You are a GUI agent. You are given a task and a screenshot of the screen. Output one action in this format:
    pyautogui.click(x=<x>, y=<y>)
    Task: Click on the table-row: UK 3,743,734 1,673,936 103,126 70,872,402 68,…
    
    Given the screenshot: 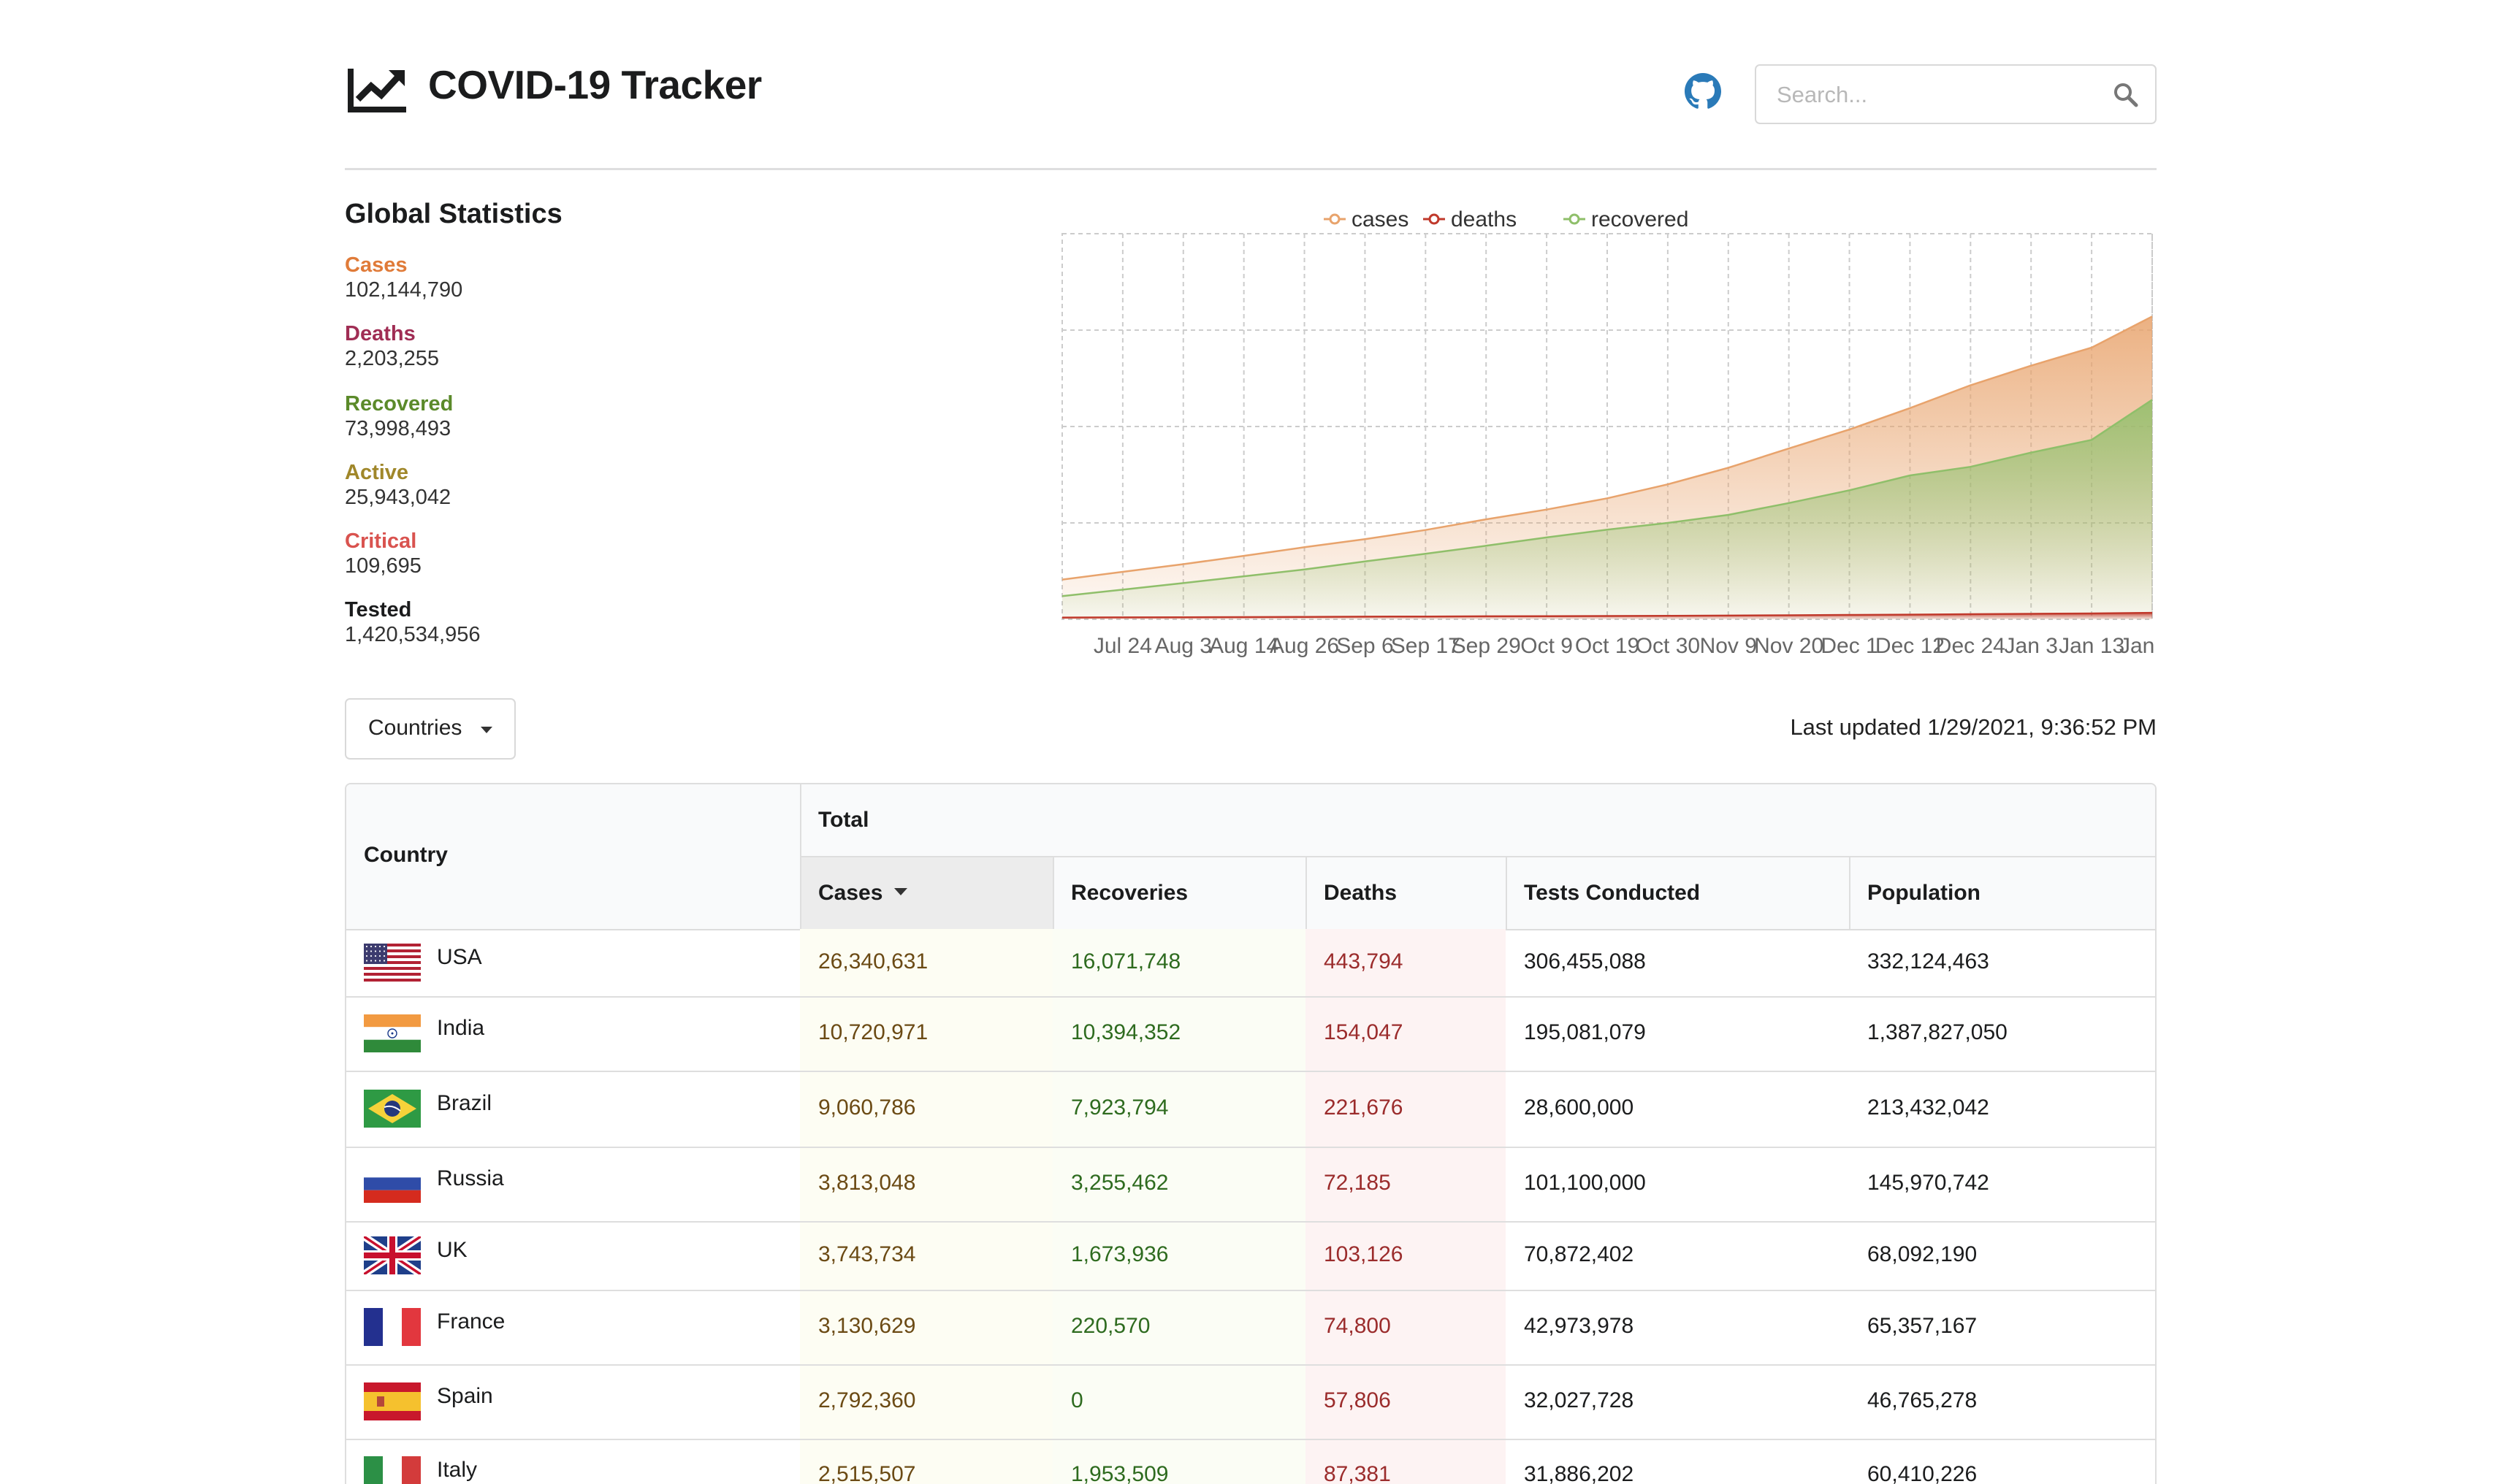 What is the action you would take?
    pyautogui.click(x=1250, y=1256)
    